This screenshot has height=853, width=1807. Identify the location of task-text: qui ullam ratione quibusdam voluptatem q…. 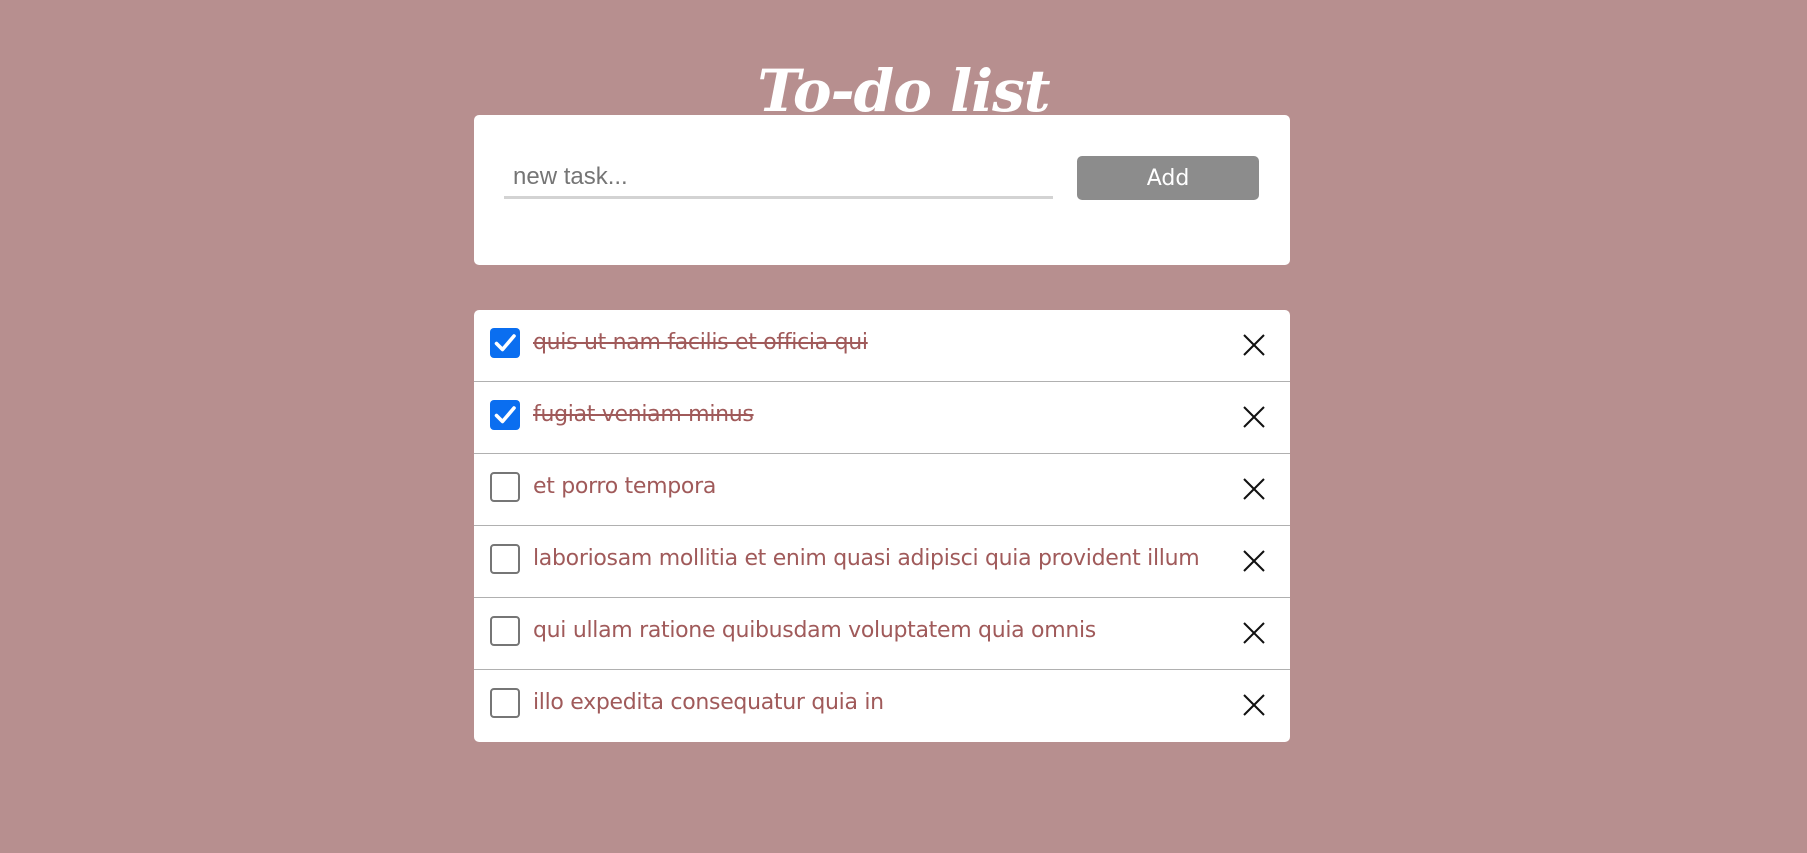
(814, 630).